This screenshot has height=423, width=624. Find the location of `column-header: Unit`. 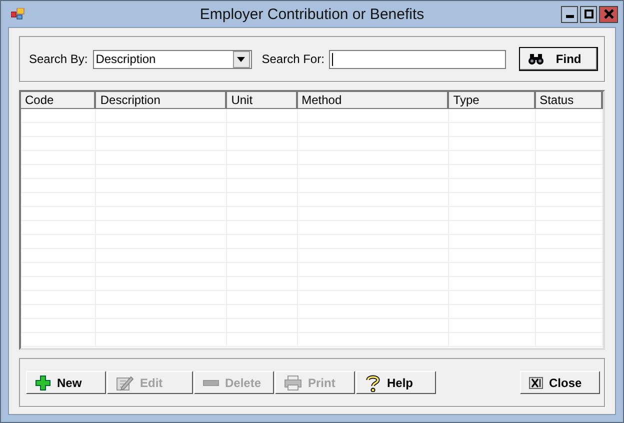

column-header: Unit is located at coordinates (262, 100).